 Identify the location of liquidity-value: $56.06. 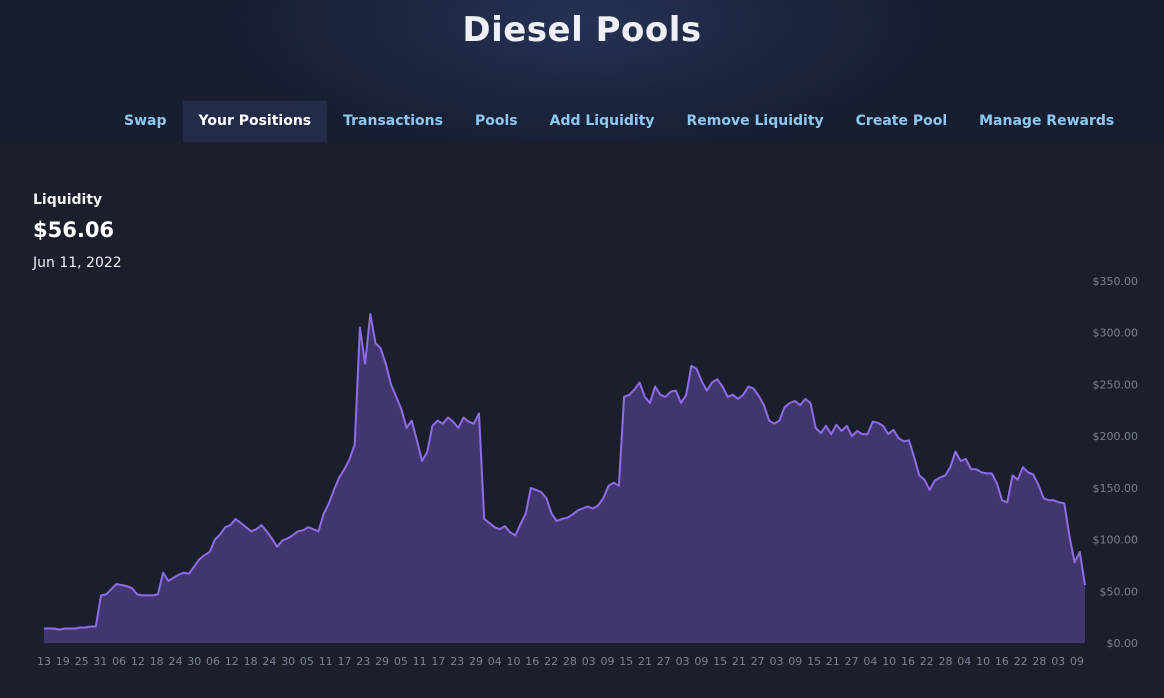
(74, 230).